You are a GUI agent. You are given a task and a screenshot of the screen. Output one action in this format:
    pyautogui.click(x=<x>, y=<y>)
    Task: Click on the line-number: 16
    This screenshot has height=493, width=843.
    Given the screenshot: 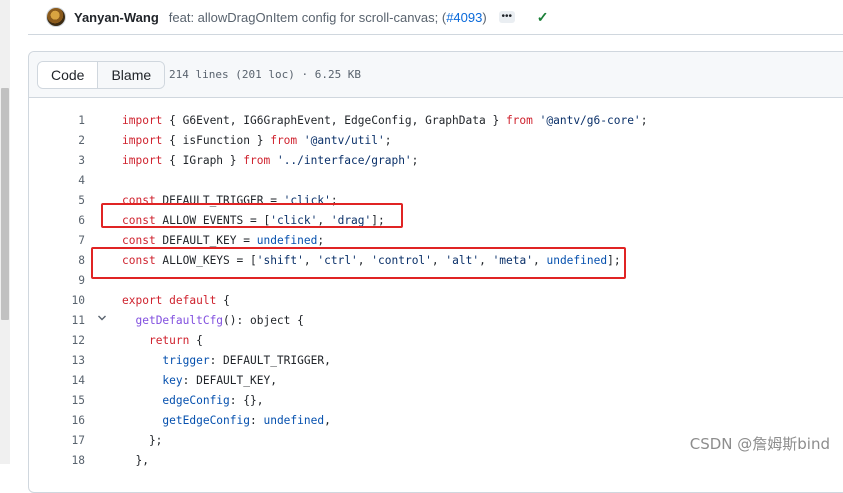 What is the action you would take?
    pyautogui.click(x=67, y=421)
    